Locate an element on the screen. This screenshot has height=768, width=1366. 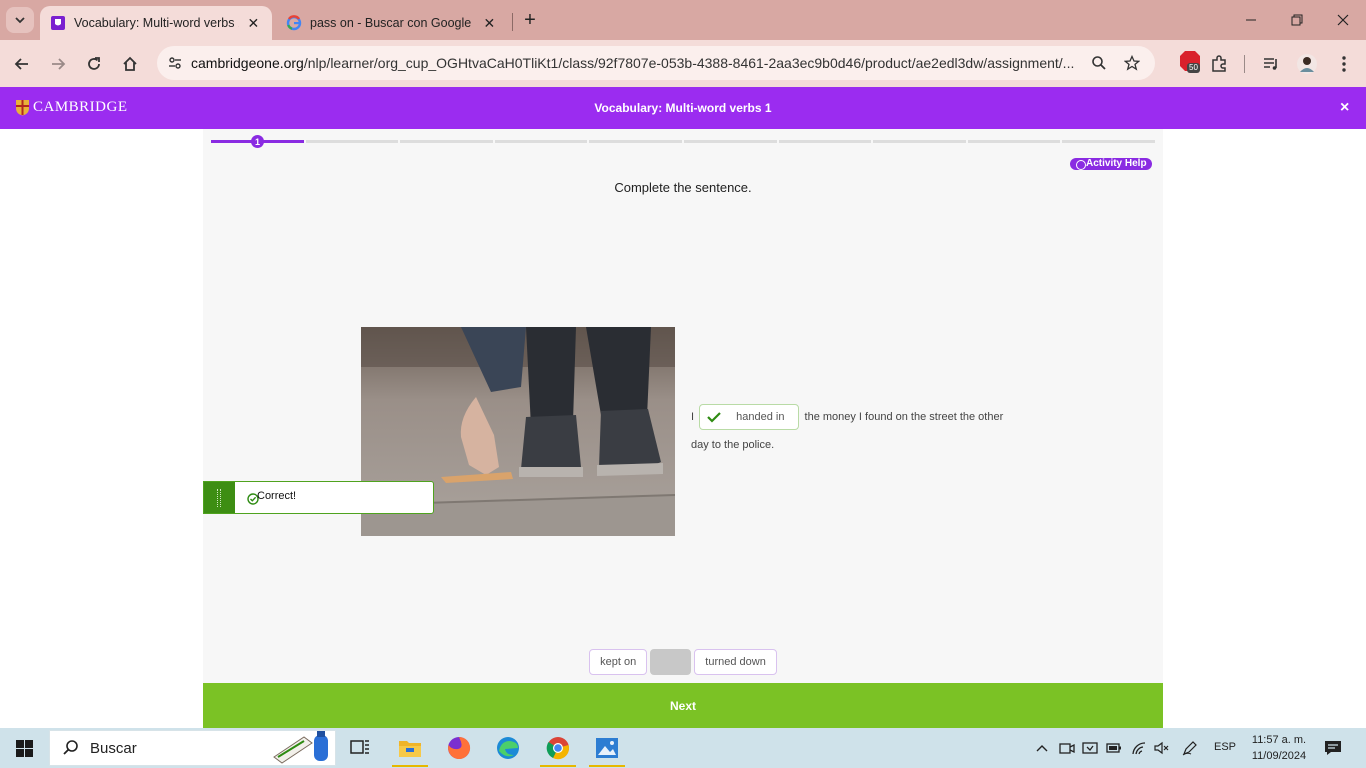
search-icon is located at coordinates (70, 747).